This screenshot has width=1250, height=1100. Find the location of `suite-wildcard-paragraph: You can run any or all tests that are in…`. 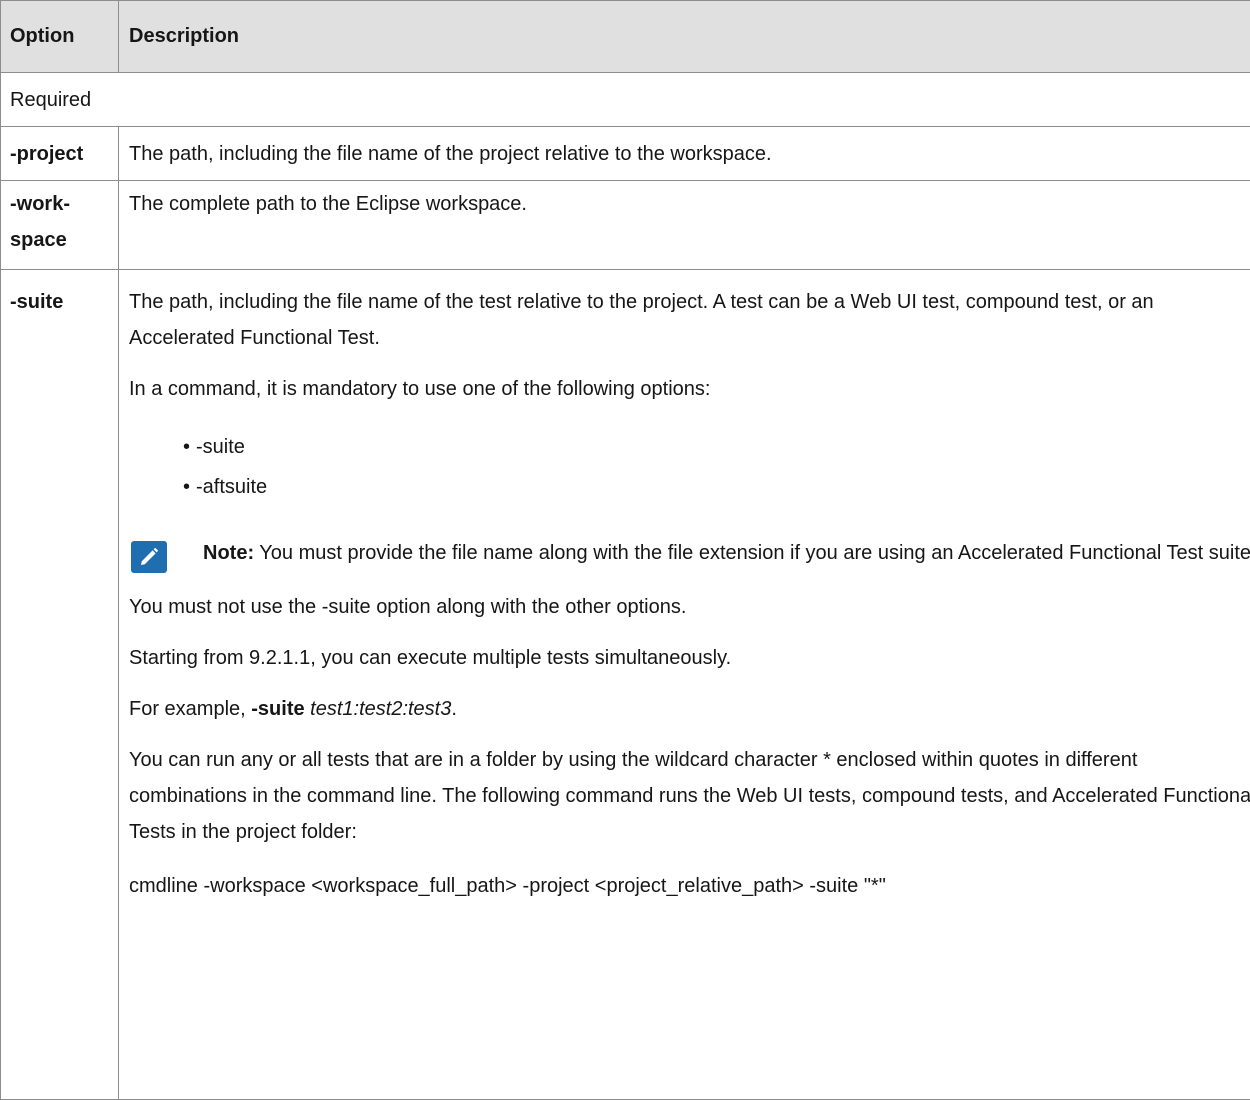

suite-wildcard-paragraph: You can run any or all tests that are in… is located at coordinates (689, 796).